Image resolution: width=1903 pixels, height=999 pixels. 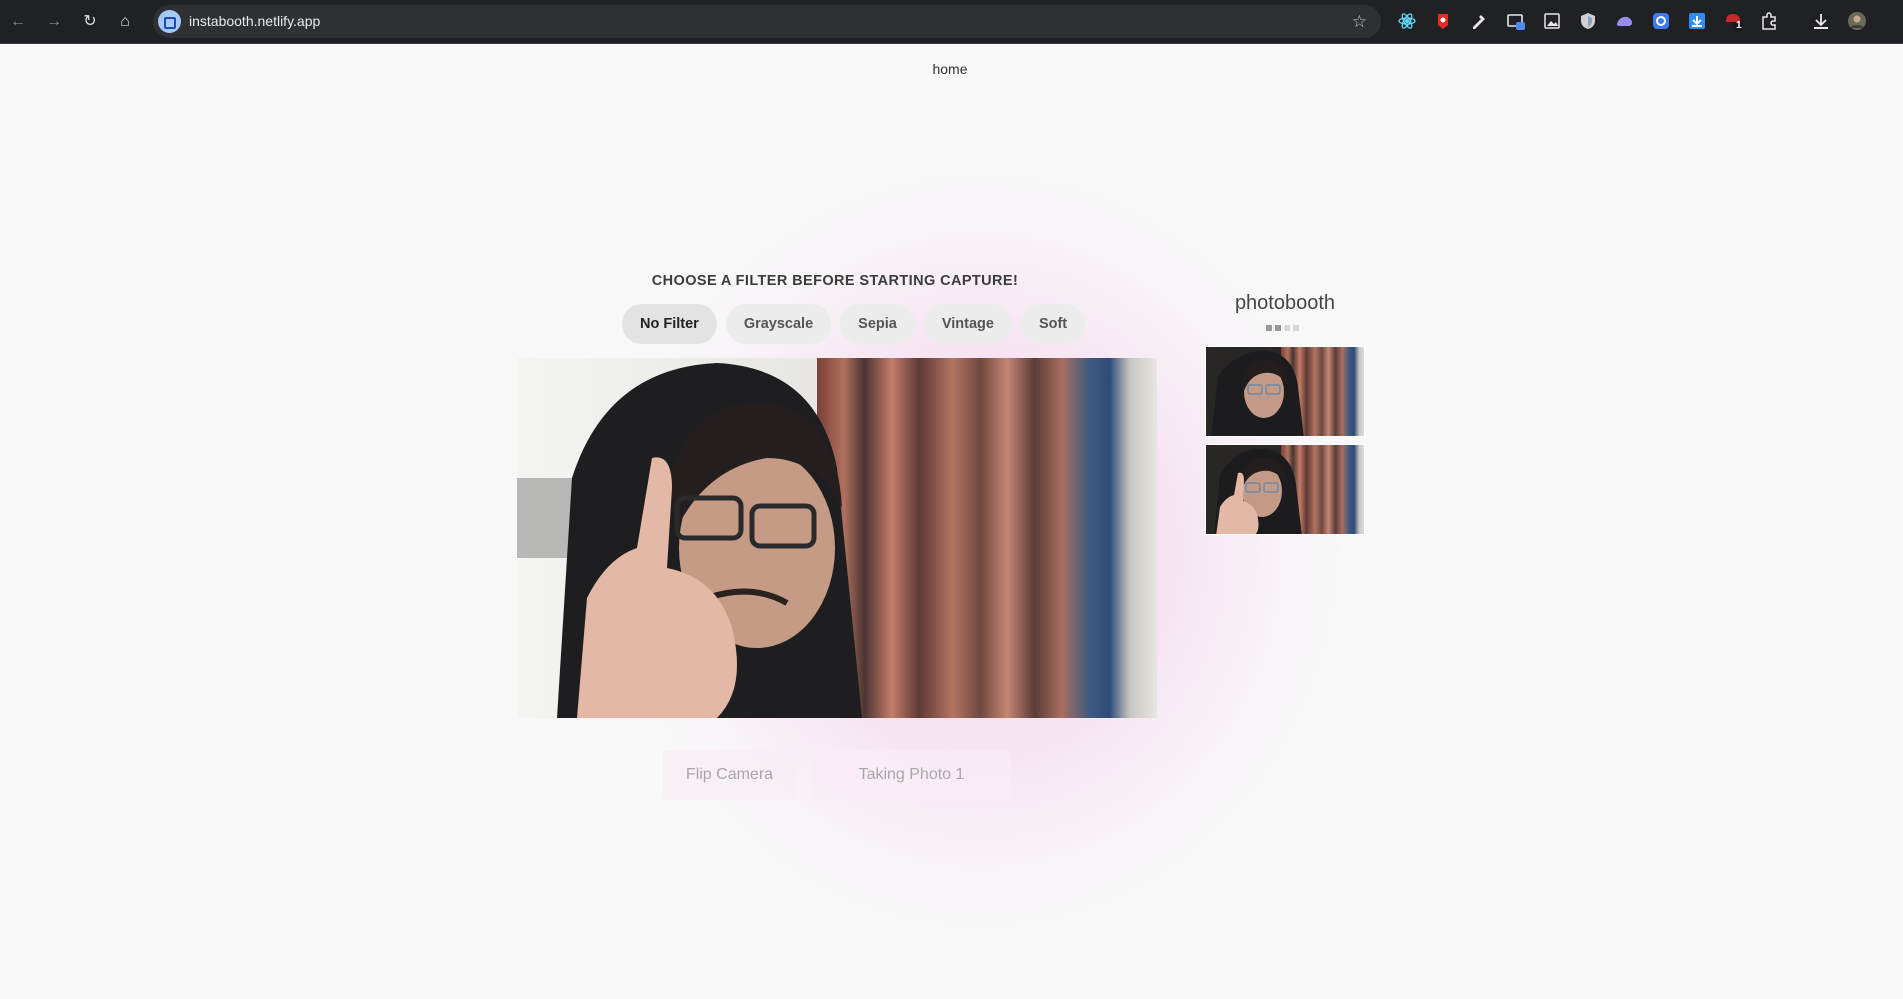 I want to click on filter-no-filter-button: No Filter, so click(x=669, y=324).